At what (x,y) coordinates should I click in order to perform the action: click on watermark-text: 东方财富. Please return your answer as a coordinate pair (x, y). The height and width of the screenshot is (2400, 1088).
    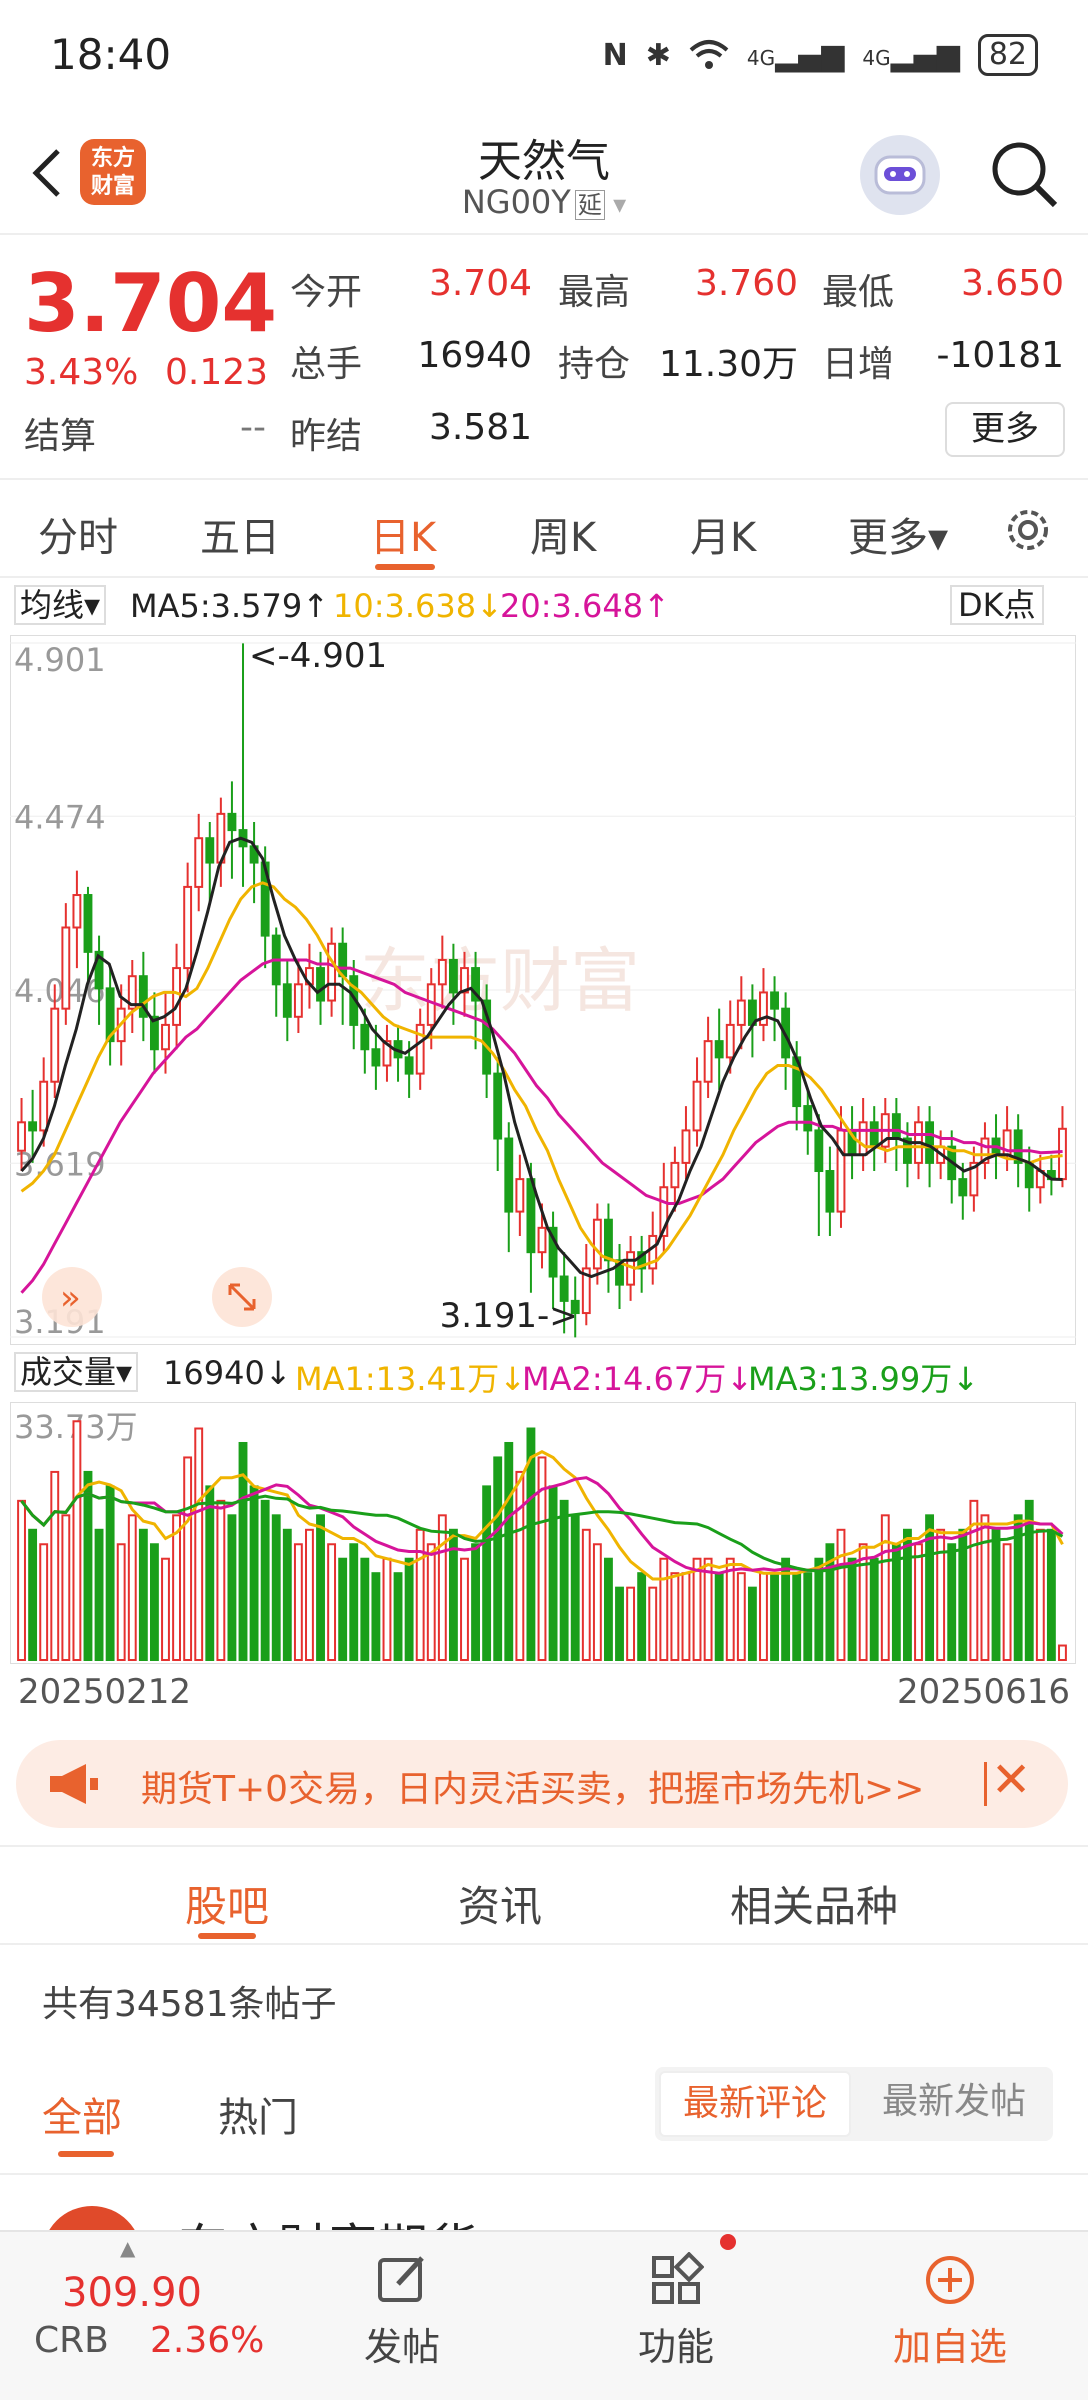
    Looking at the image, I should click on (500, 981).